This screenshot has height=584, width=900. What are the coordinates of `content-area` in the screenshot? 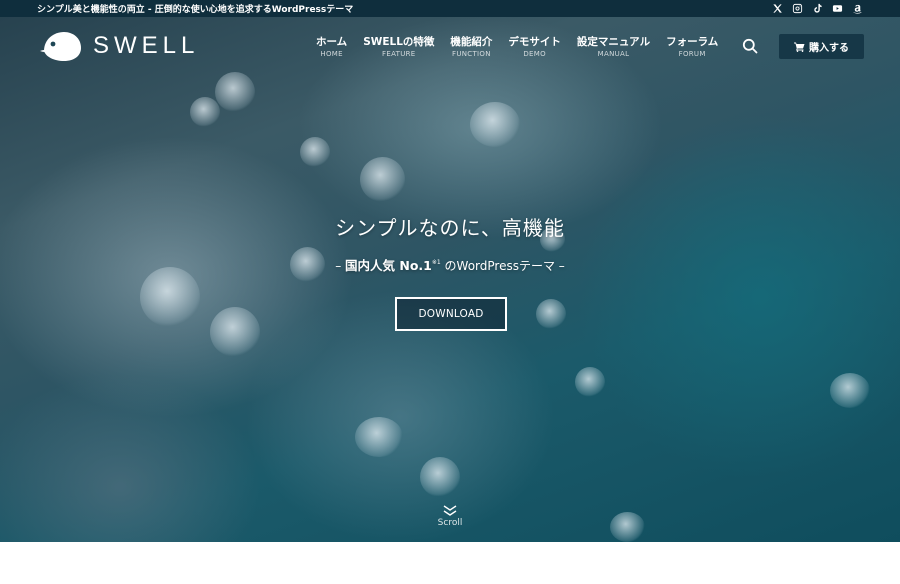 It's located at (450, 563).